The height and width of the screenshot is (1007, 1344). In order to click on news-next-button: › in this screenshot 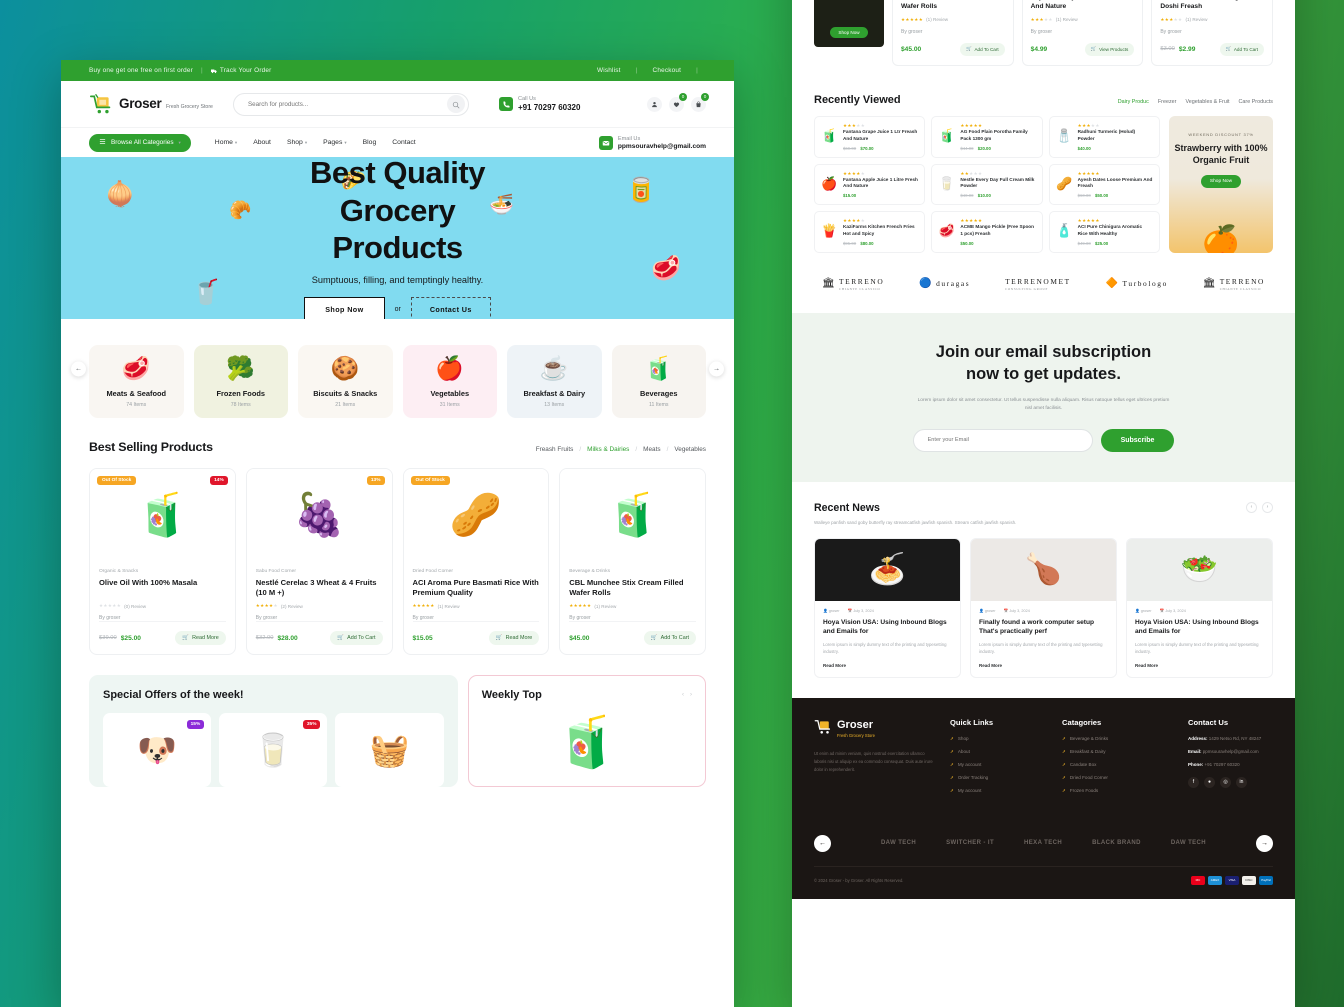, I will do `click(1267, 507)`.